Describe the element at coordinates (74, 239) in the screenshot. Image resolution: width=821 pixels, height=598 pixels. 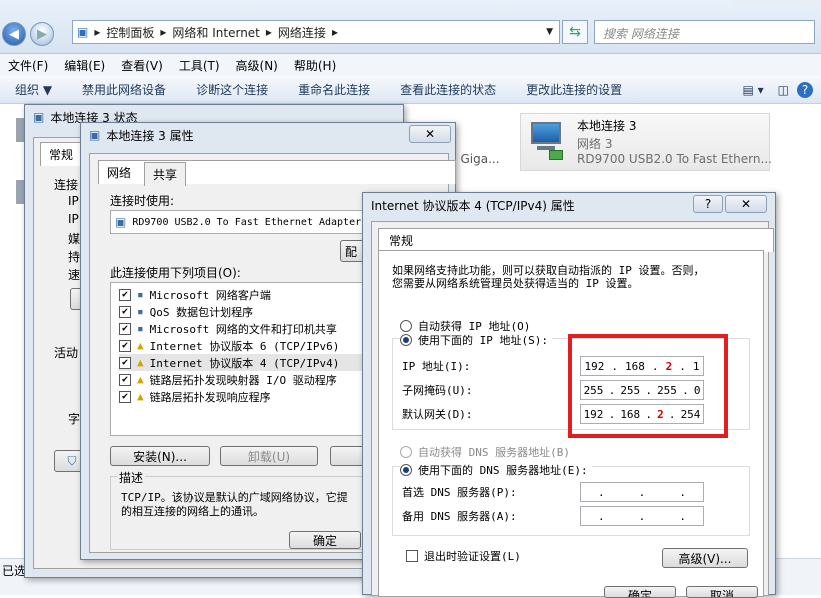
I see `status-label: 媒` at that location.